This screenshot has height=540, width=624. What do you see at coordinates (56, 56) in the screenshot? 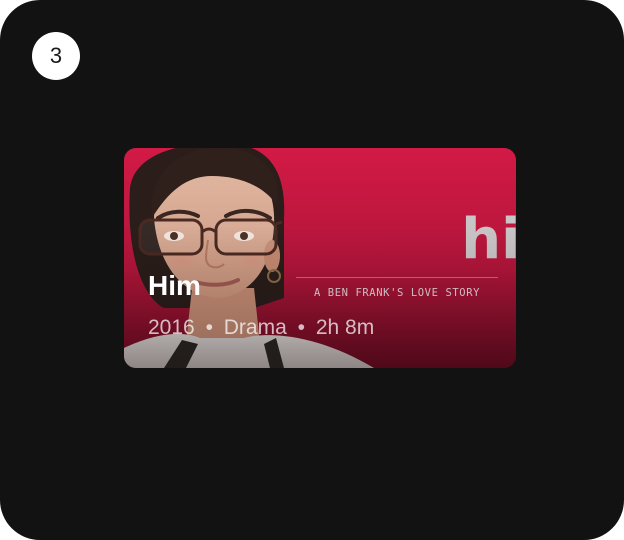
I see `step-number-badge: 3` at bounding box center [56, 56].